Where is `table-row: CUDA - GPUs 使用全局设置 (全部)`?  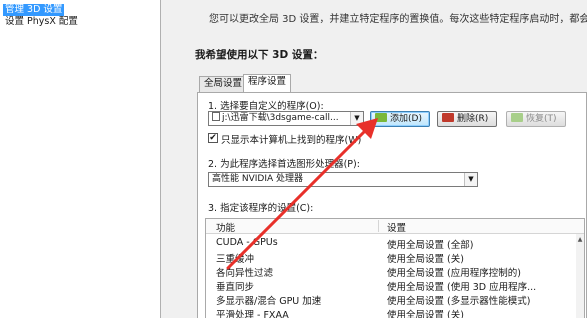
table-row: CUDA - GPUs 使用全局设置 (全部) is located at coordinates (395, 244).